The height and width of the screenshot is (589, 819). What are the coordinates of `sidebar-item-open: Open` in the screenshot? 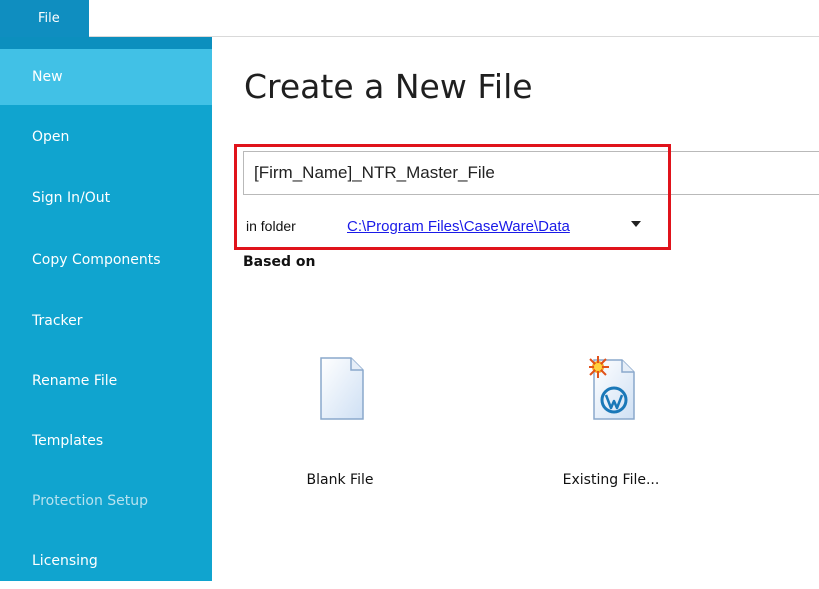 It's located at (106, 137).